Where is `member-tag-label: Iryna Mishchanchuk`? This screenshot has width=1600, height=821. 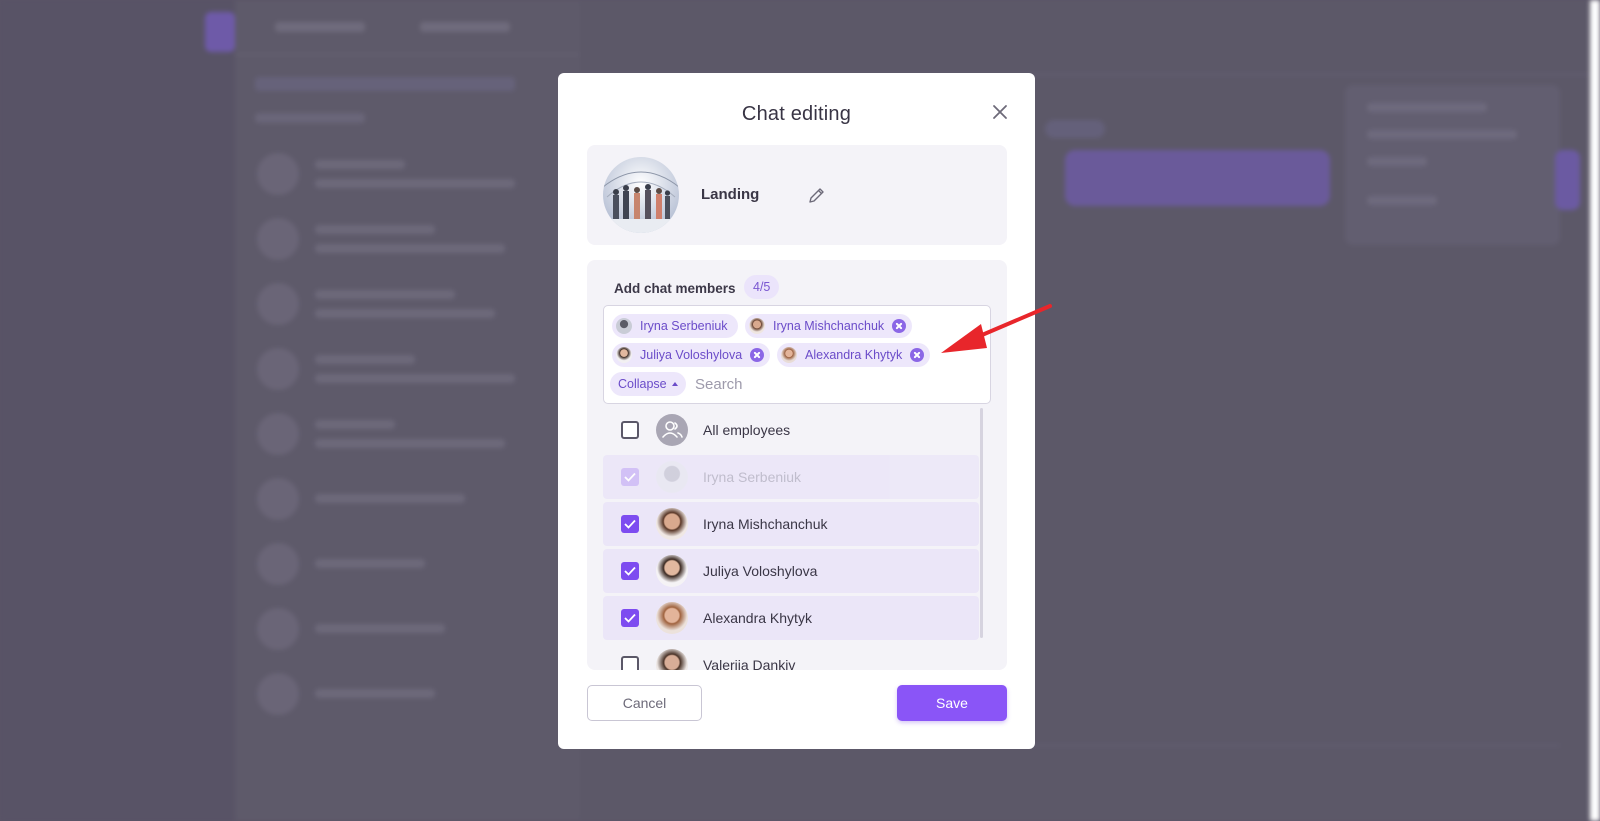
member-tag-label: Iryna Mishchanchuk is located at coordinates (829, 326).